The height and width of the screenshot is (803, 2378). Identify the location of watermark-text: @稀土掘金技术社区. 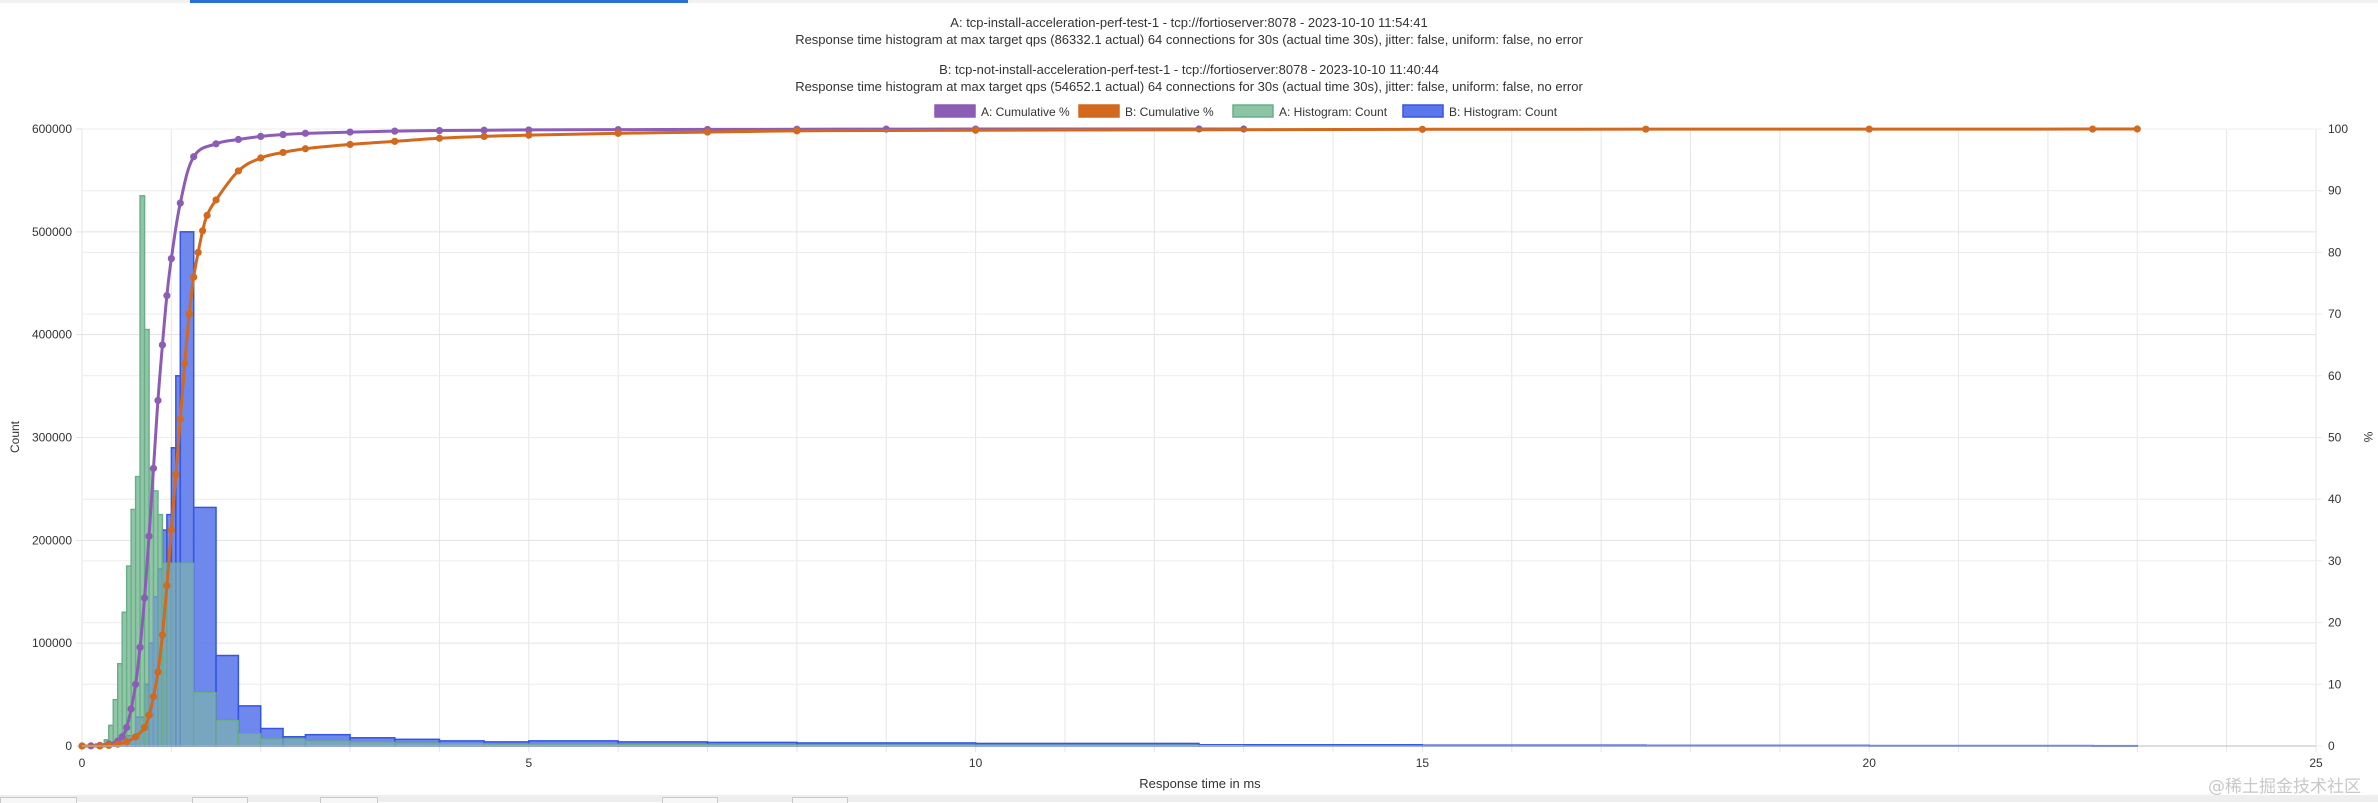
(2284, 787).